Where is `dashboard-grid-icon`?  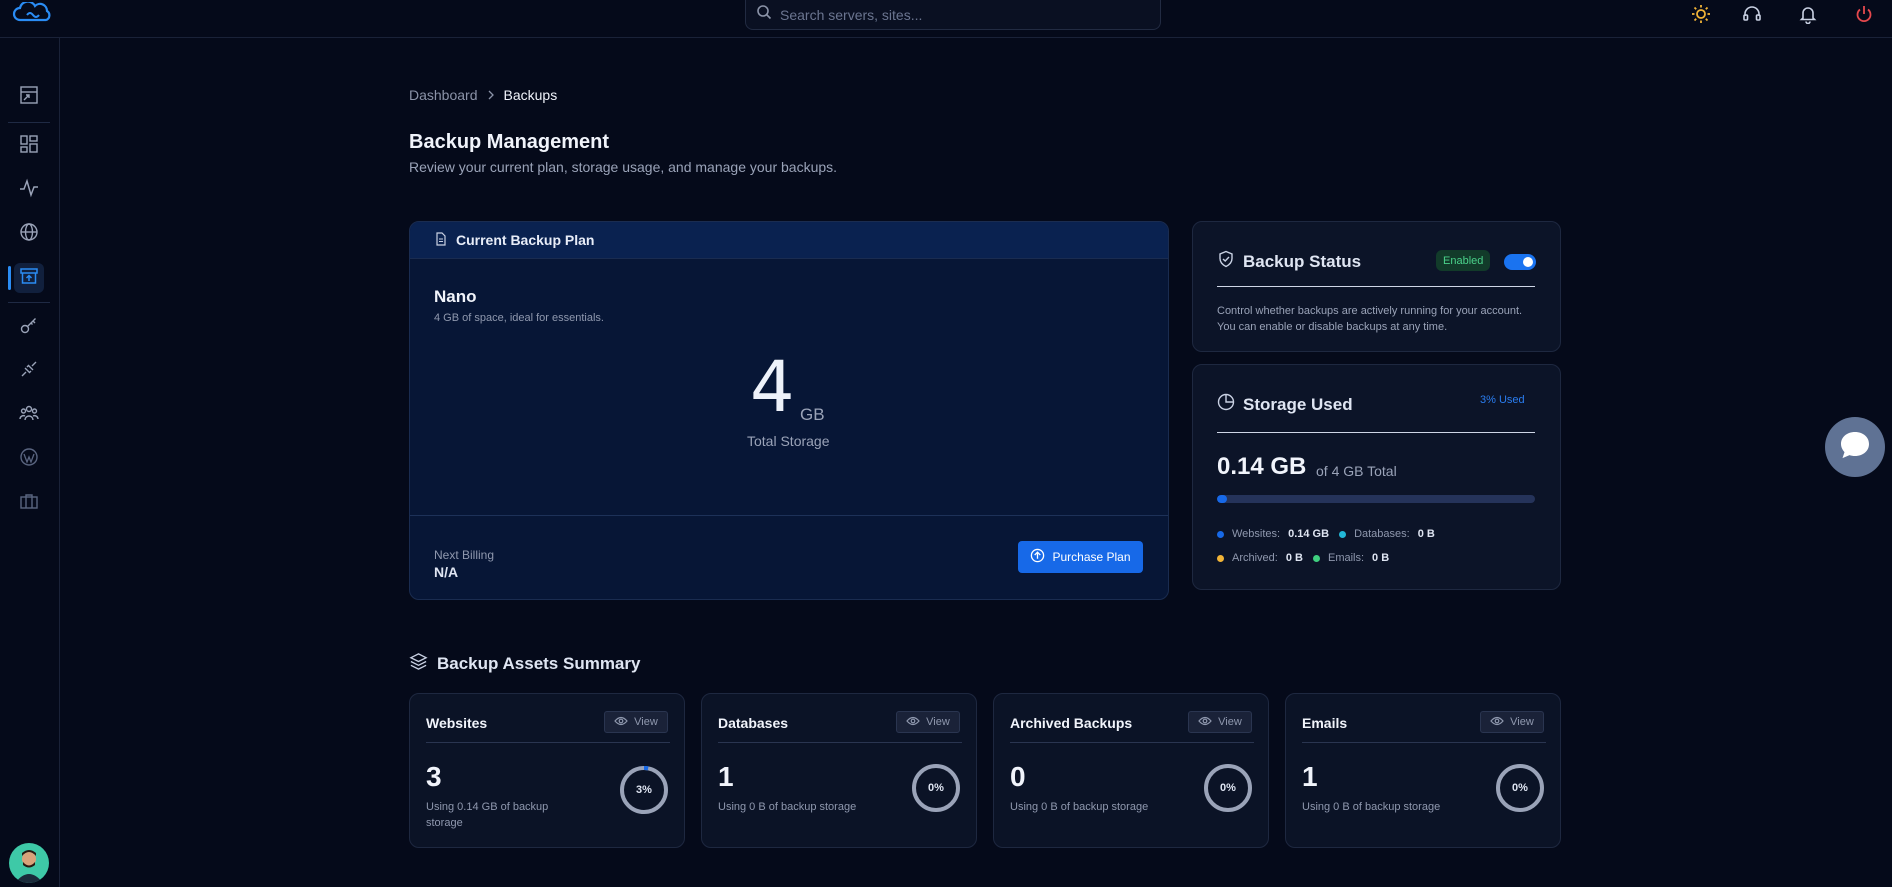
dashboard-grid-icon is located at coordinates (29, 146).